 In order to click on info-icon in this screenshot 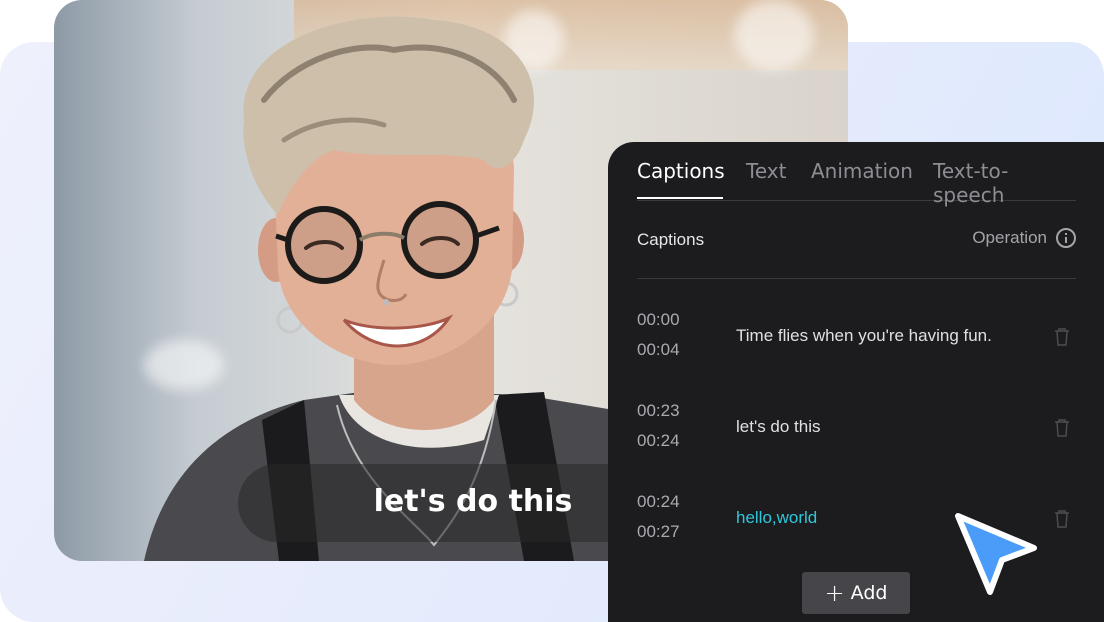, I will do `click(1066, 238)`.